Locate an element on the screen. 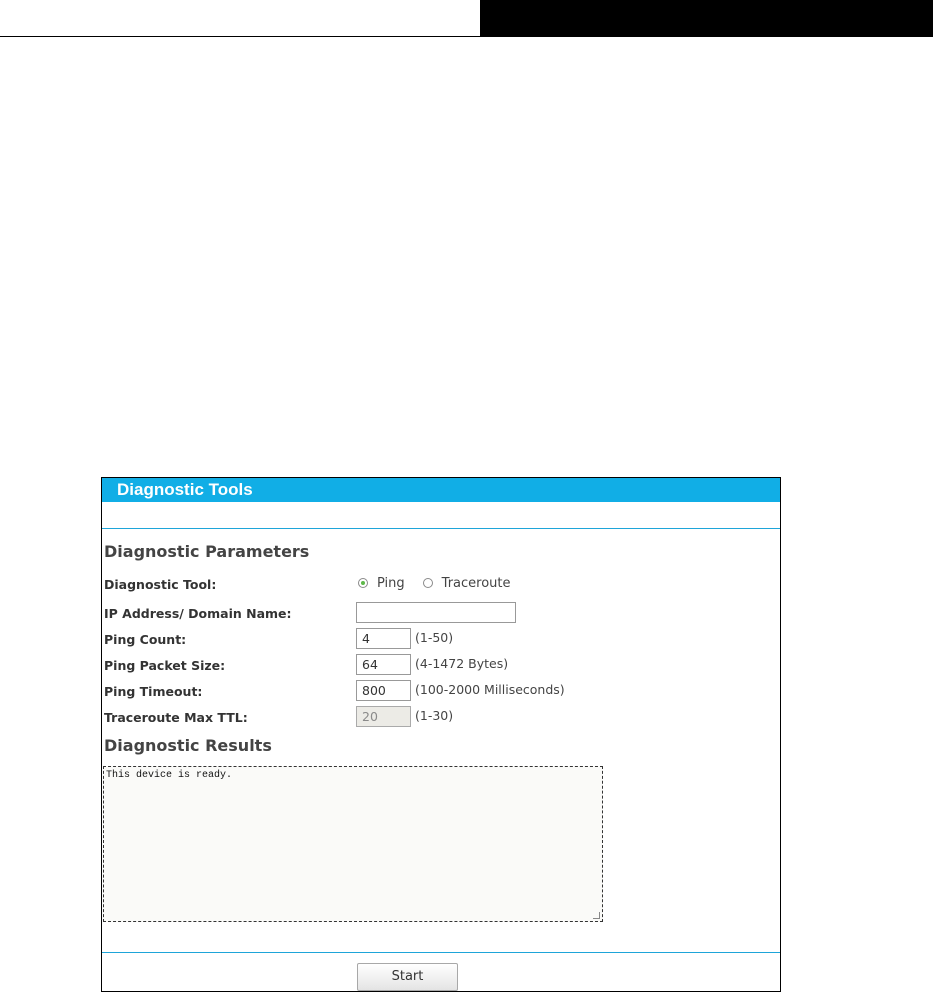 Image resolution: width=933 pixels, height=994 pixels. header-bar is located at coordinates (706, 18).